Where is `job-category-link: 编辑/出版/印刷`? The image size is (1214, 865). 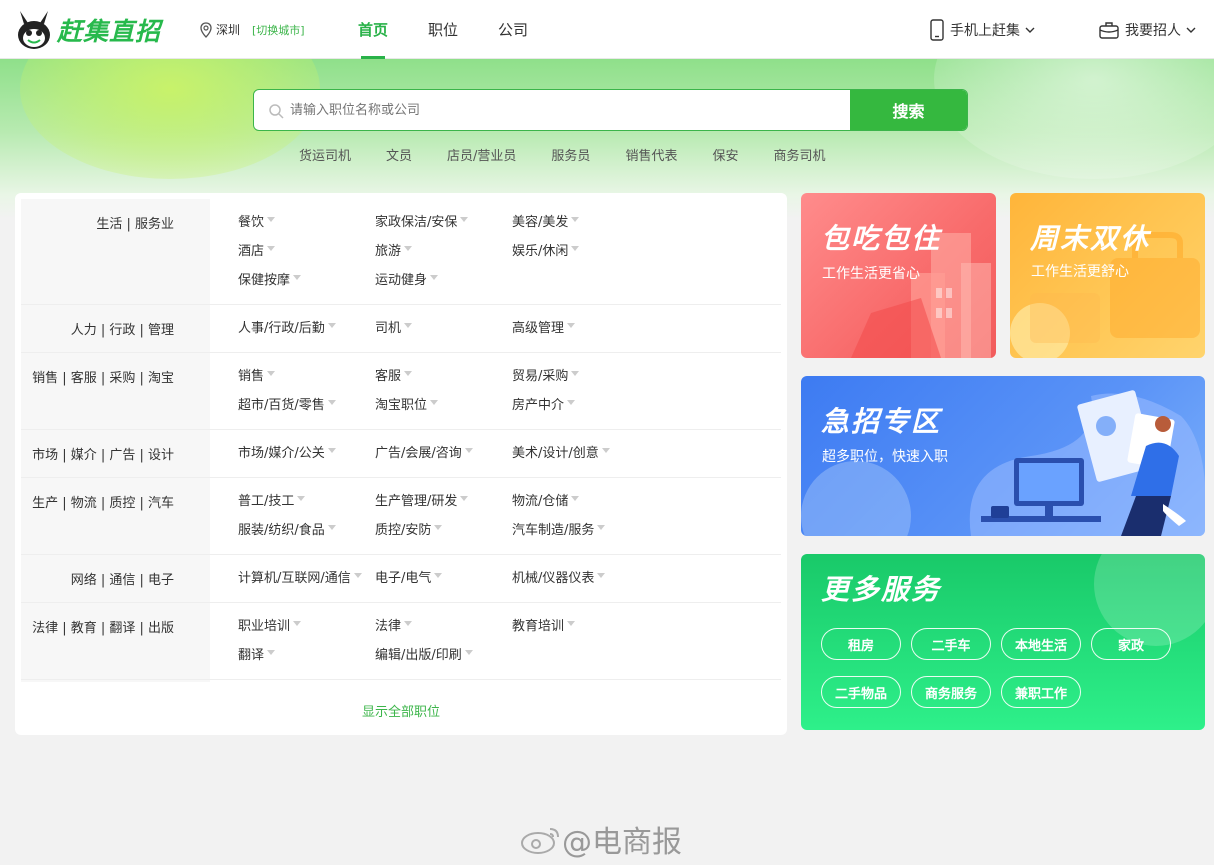 job-category-link: 编辑/出版/印刷 is located at coordinates (443, 658).